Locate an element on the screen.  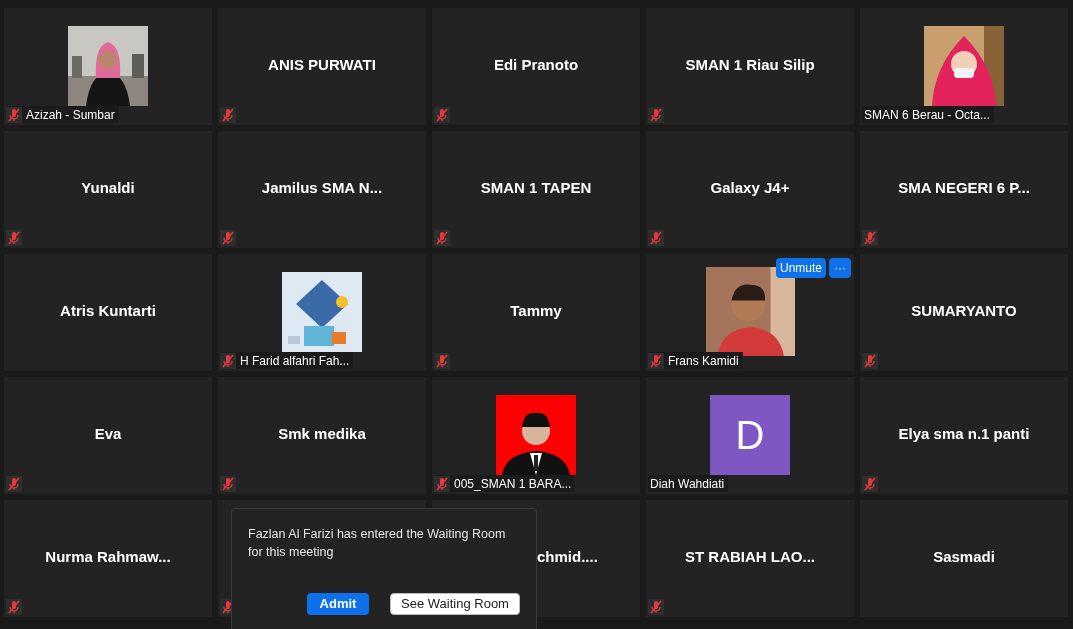
notification-message: Fazlan Al Farizi has entered the Waiting Room for this meeting is located at coordinates (377, 543).